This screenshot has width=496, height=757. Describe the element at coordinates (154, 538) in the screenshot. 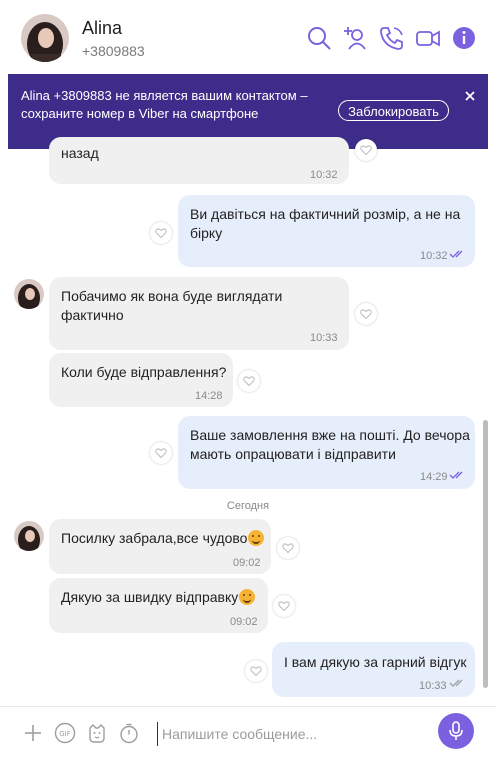

I see `message-text: Посилку забрала,все чудово` at that location.